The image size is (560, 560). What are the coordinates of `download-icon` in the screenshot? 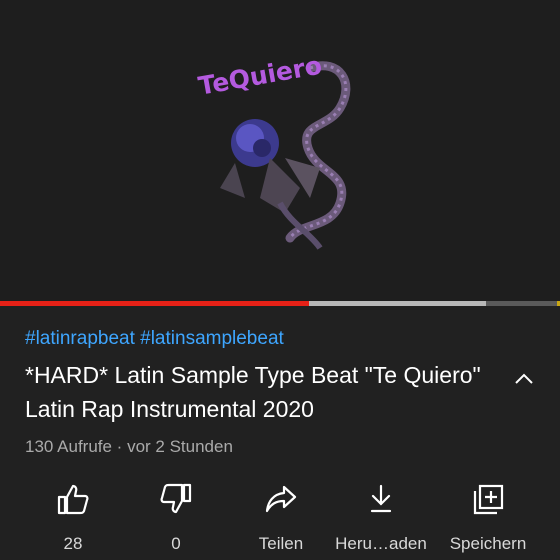 It's located at (381, 498).